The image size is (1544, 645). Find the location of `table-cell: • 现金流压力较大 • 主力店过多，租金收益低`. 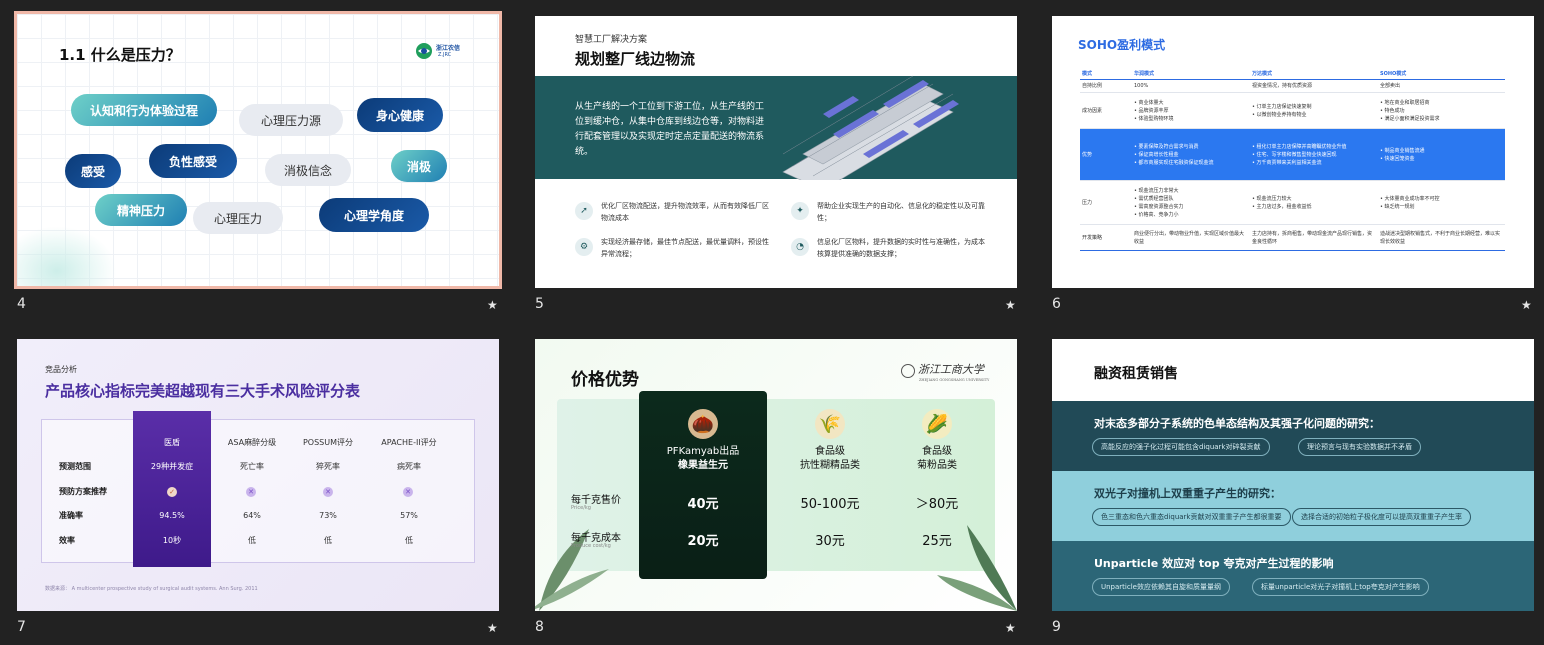

table-cell: • 现金流压力较大 • 主力店过多，租金收益低 is located at coordinates (1314, 202).